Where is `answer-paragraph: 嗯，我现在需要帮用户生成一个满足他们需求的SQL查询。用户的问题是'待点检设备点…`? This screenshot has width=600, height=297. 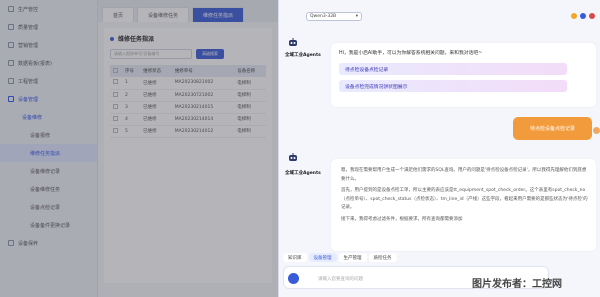
answer-paragraph: 嗯，我现在需要帮用户生成一个满足他们需求的SQL查询。用户的问题是'待点检设备点… is located at coordinates (464, 175).